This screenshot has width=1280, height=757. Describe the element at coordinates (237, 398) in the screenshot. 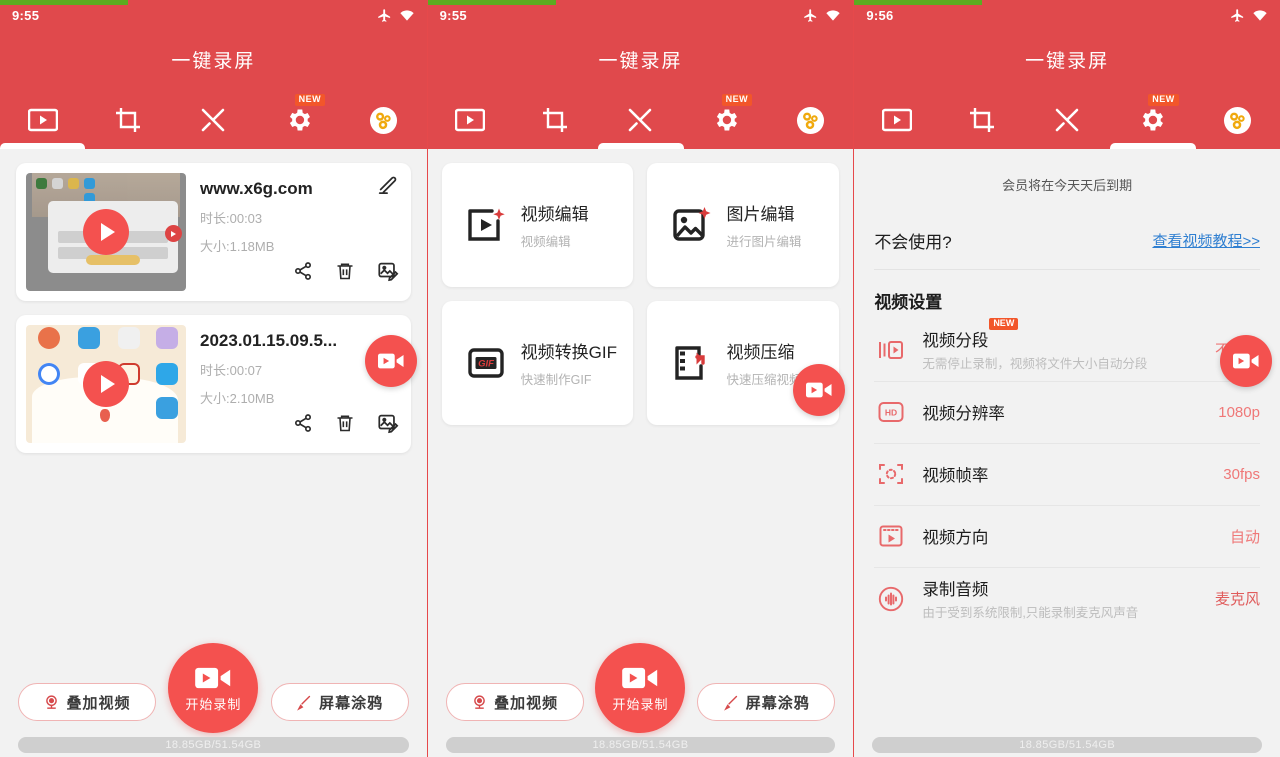

I see `video-size: 大小:2.10MB` at that location.